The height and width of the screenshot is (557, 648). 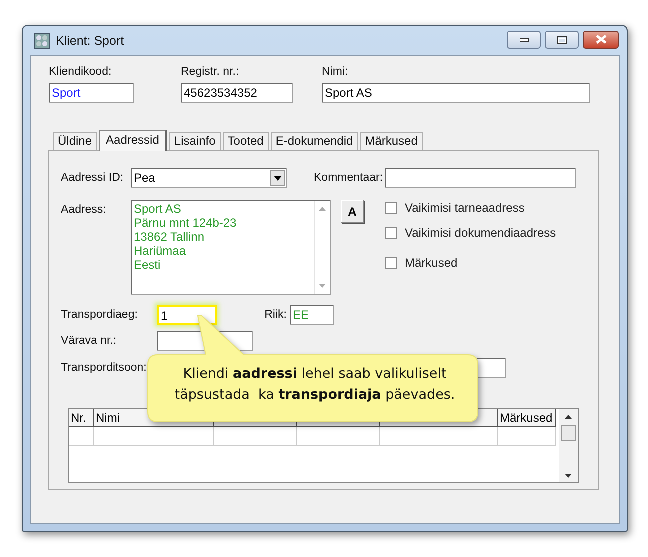 I want to click on field-label: Aadressi ID:, so click(x=93, y=178).